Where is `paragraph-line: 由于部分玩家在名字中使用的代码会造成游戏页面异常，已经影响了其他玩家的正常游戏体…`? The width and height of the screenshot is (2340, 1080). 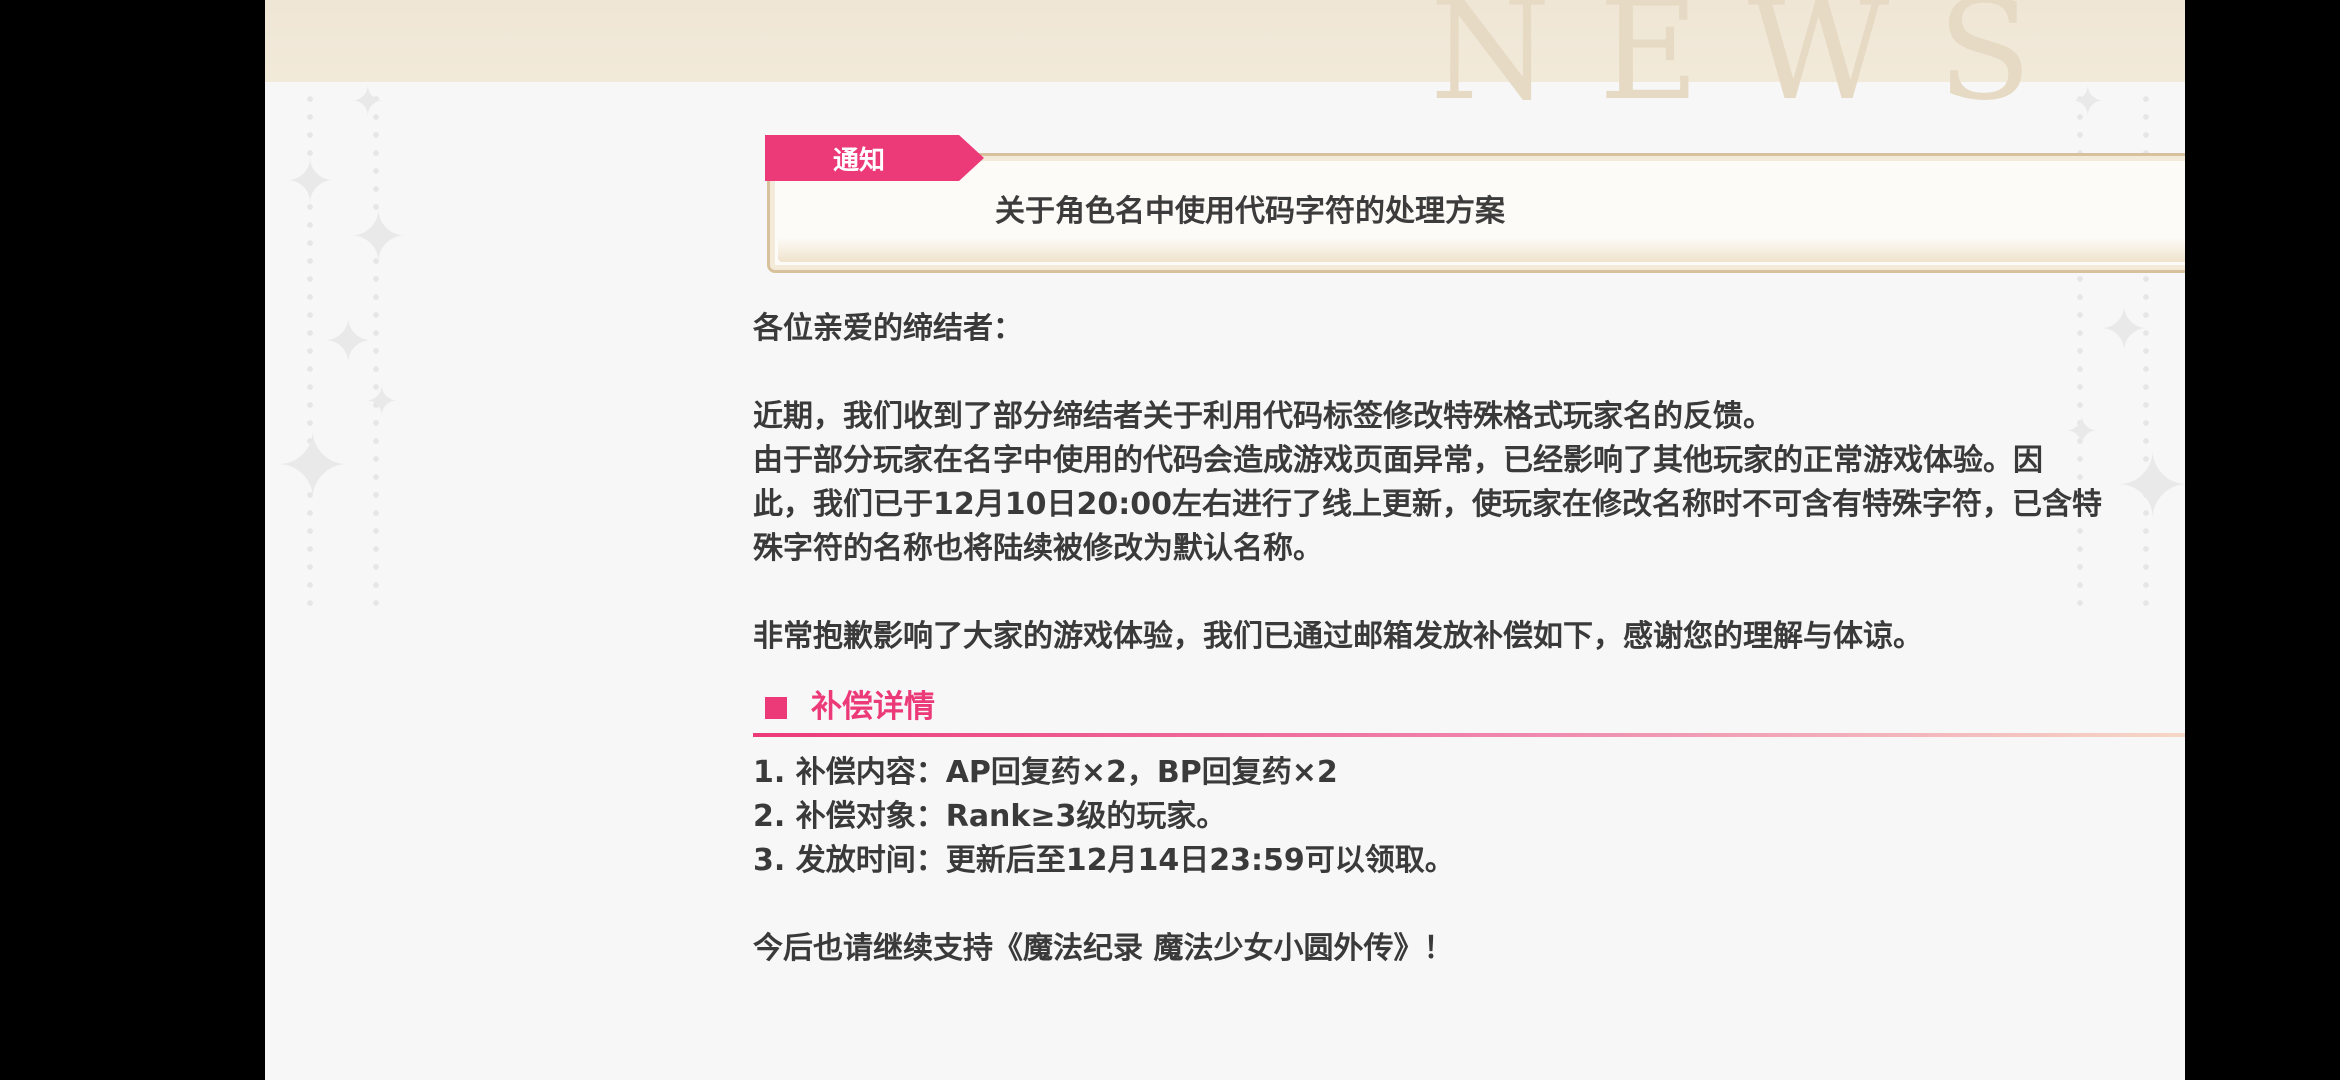 paragraph-line: 由于部分玩家在名字中使用的代码会造成游戏页面异常，已经影响了其他玩家的正常游戏体… is located at coordinates (1398, 460).